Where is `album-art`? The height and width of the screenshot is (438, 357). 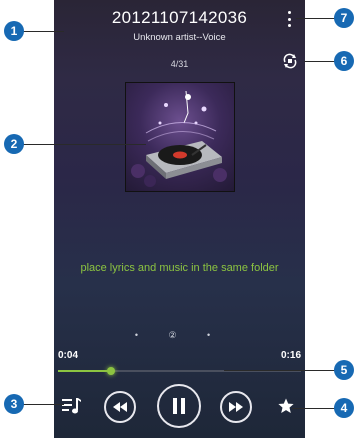 album-art is located at coordinates (180, 137).